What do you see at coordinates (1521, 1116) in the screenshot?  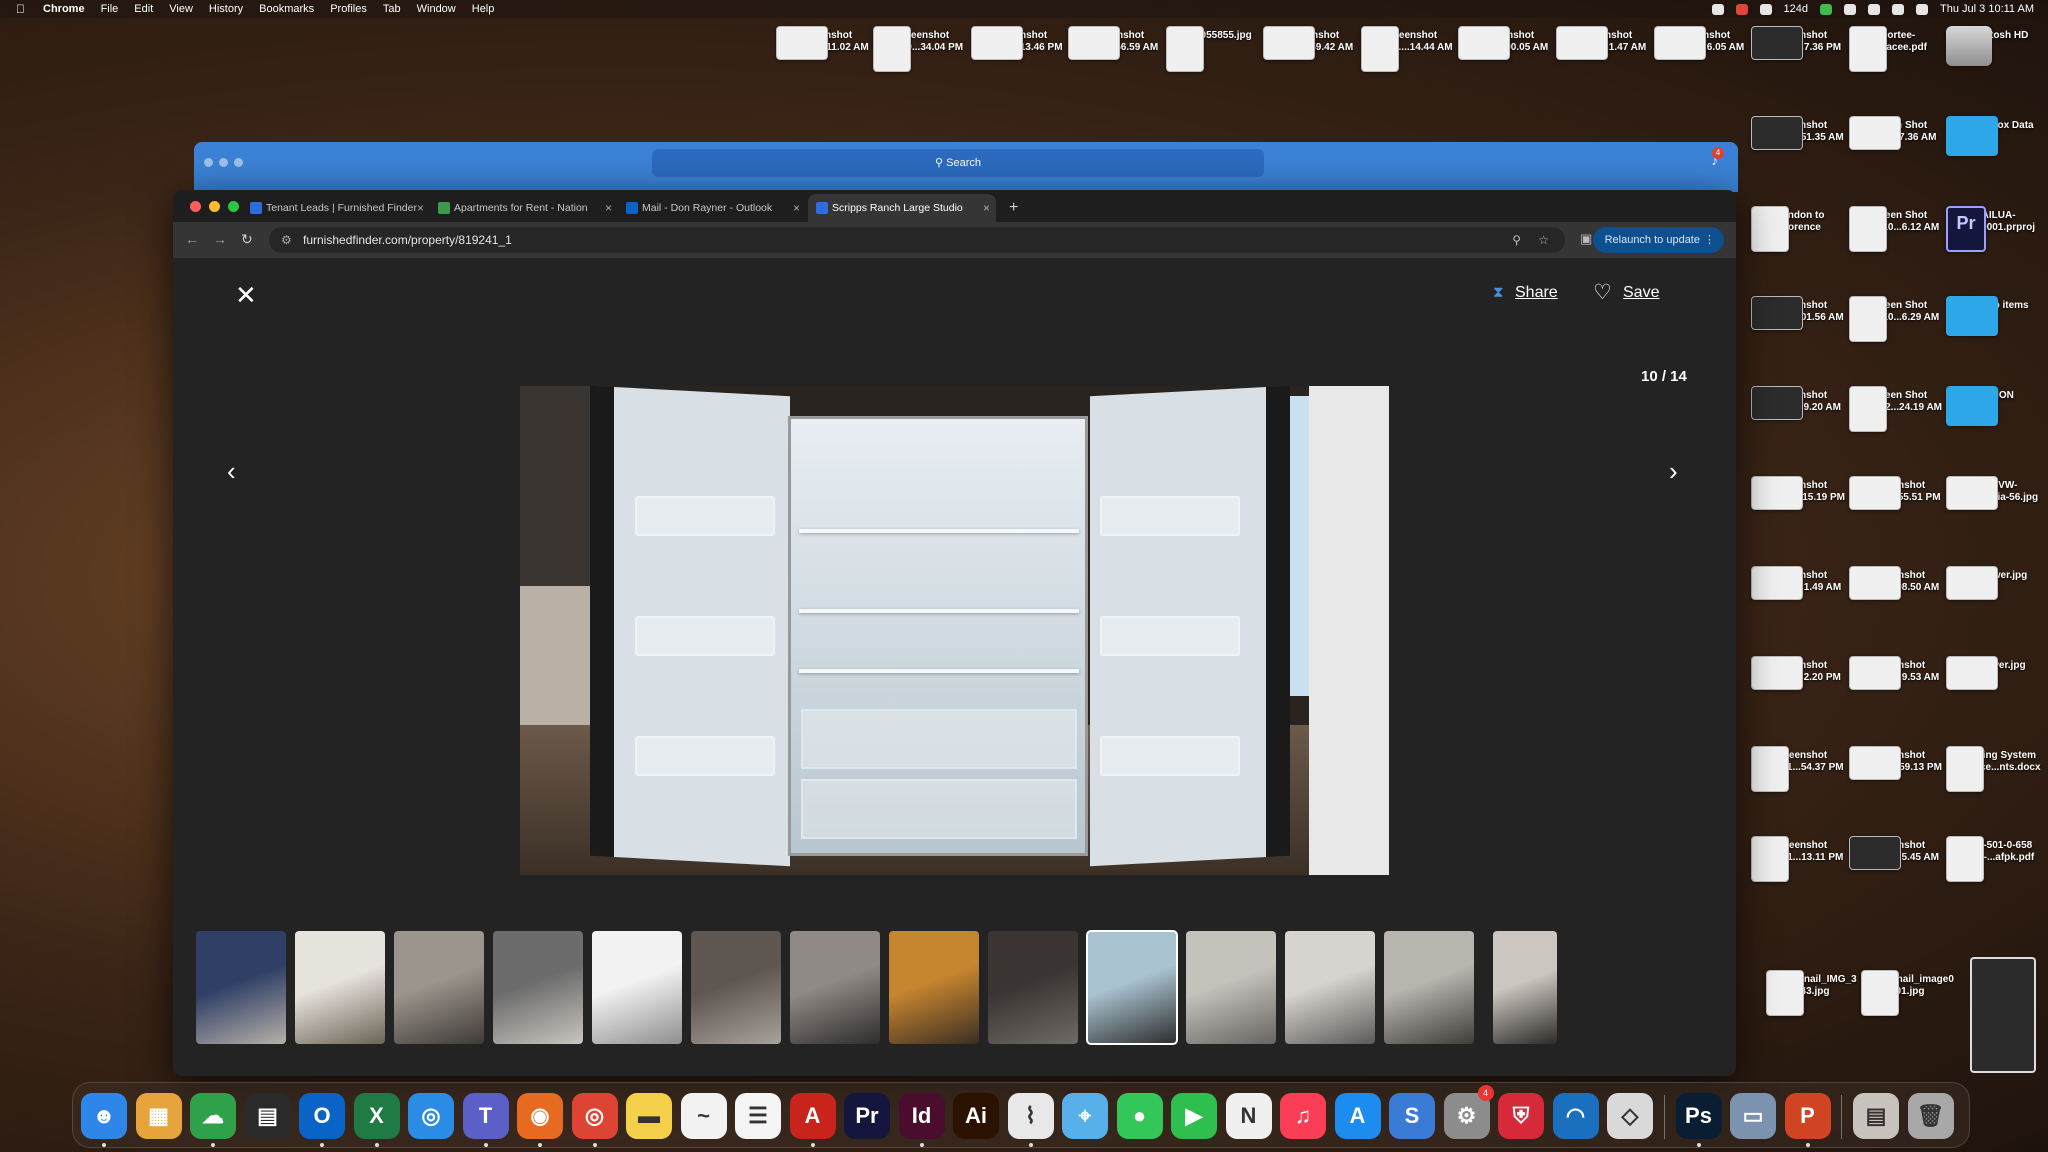 I see `security-app-icon: ⛨` at bounding box center [1521, 1116].